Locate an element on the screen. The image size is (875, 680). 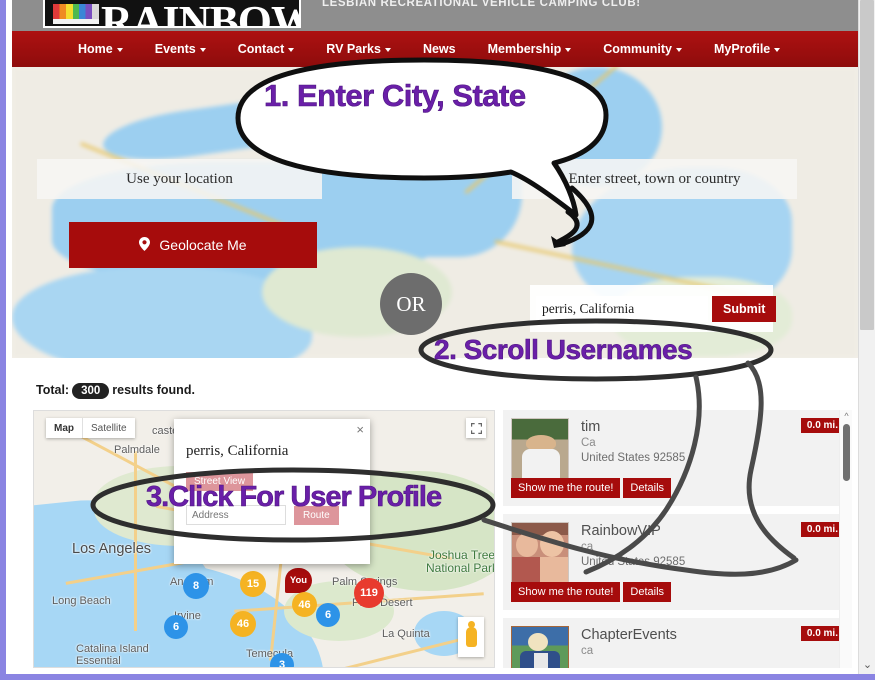
geolocate-label: Geolocate Me is located at coordinates (203, 245).